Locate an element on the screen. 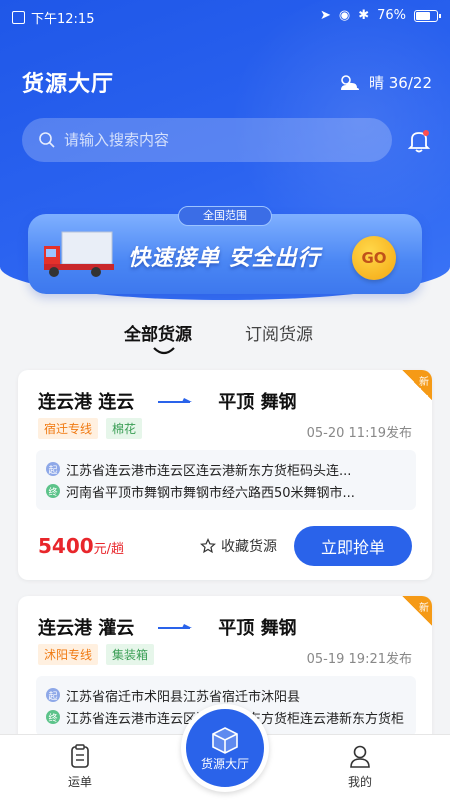  weather-widget: 晴 36/22 is located at coordinates (384, 82).